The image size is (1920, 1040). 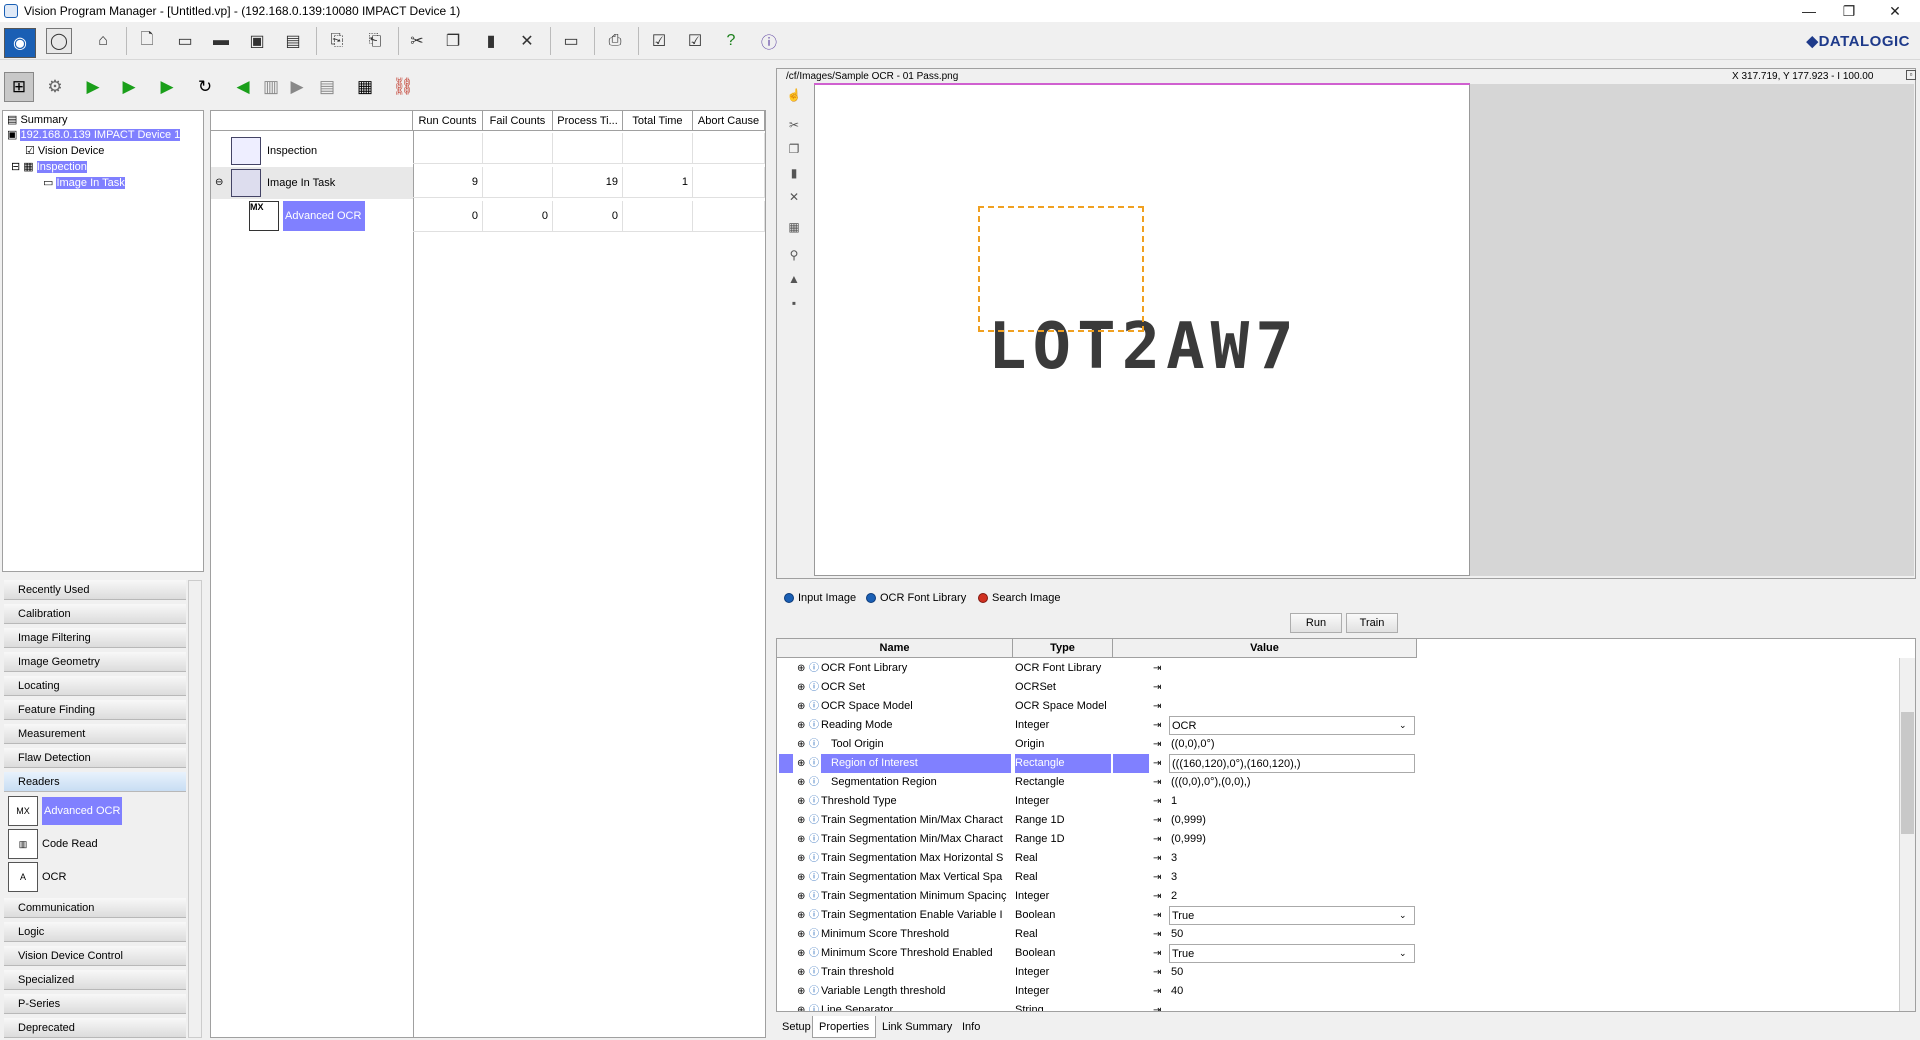 What do you see at coordinates (103, 41) in the screenshot?
I see `home-icon: ⌂` at bounding box center [103, 41].